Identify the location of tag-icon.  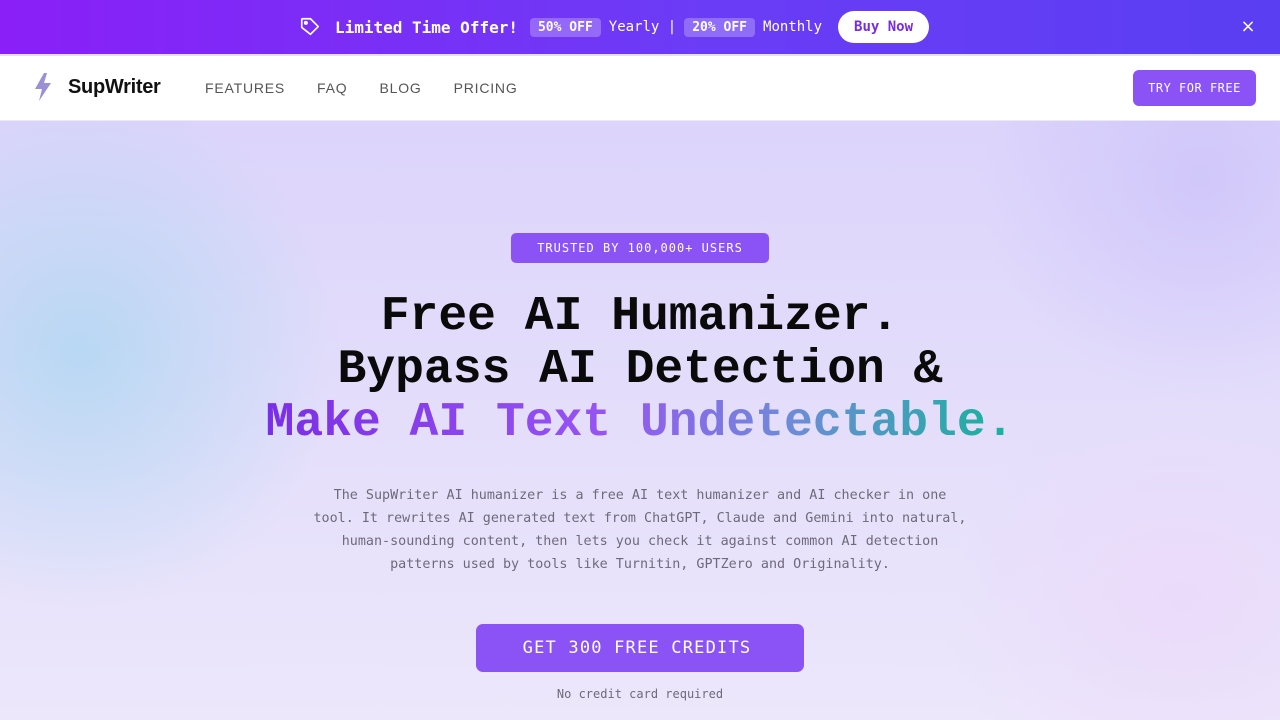
(310, 27).